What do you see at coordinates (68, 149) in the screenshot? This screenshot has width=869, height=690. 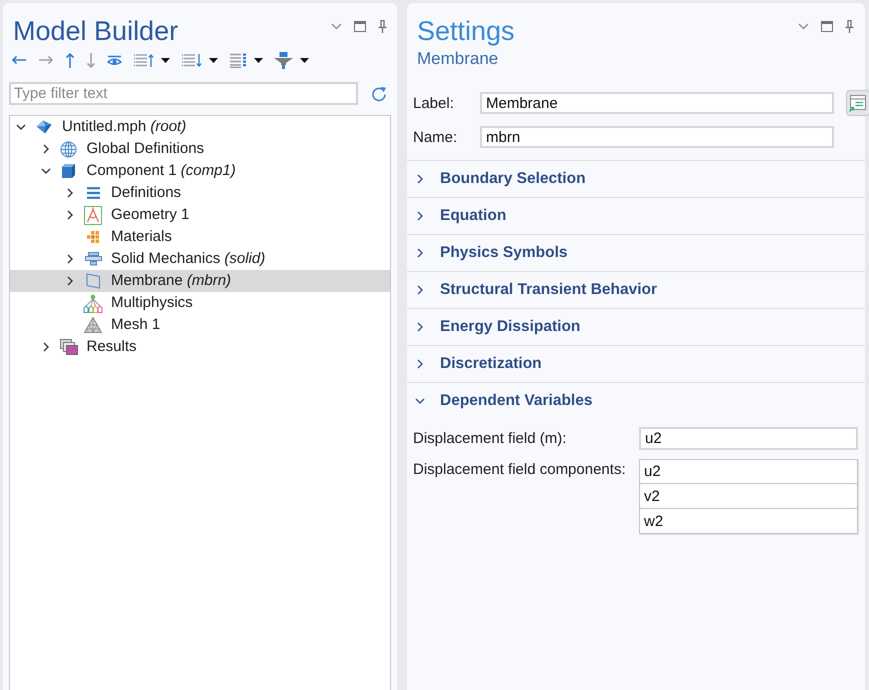 I see `globe-icon` at bounding box center [68, 149].